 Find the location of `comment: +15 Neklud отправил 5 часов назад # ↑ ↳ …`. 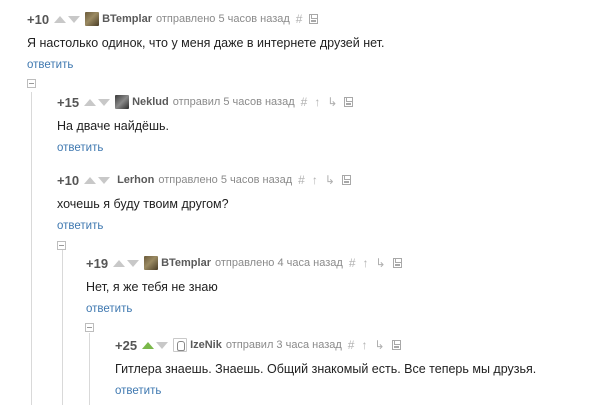

comment: +15 Neklud отправил 5 часов назад # ↑ ↳ … is located at coordinates (205, 124).